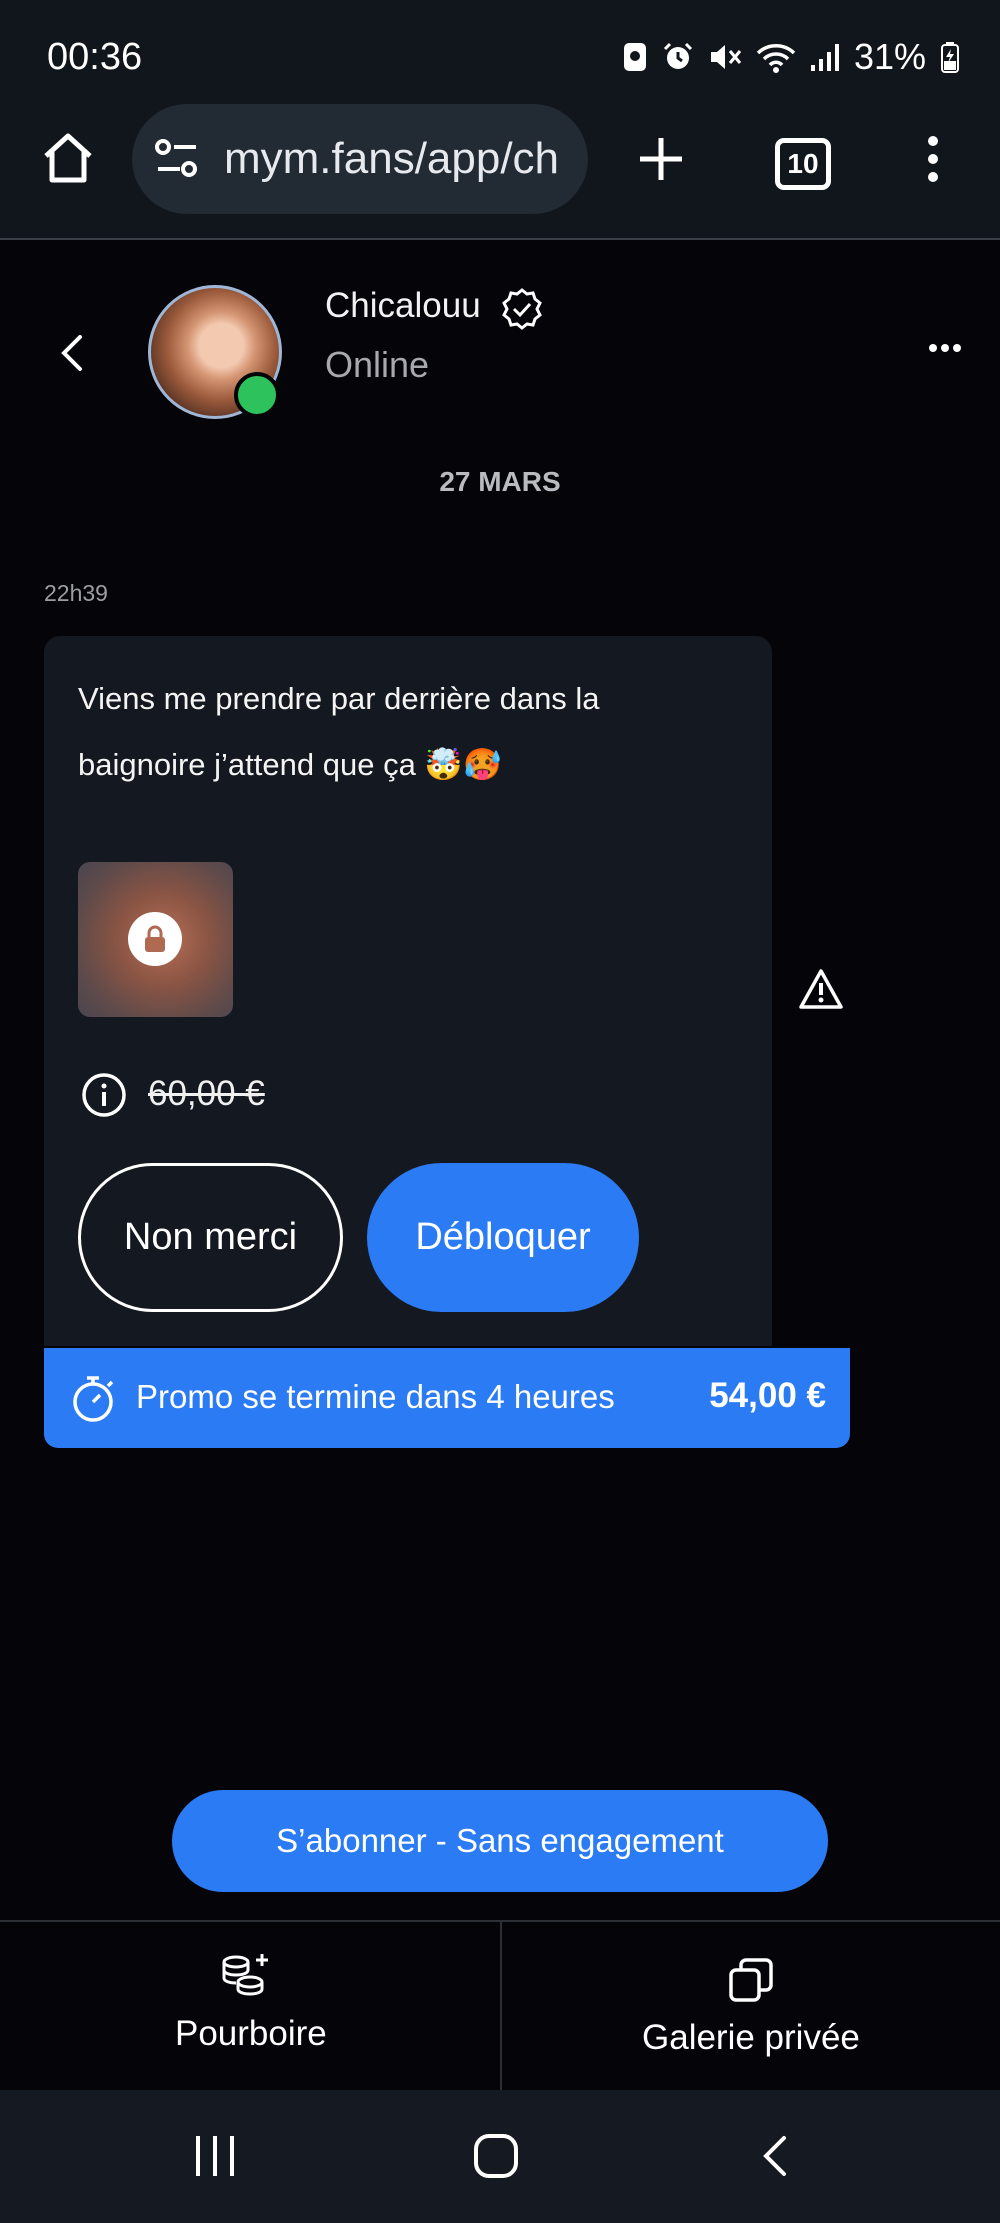 This screenshot has width=1000, height=2223. Describe the element at coordinates (776, 58) in the screenshot. I see `wifi-icon` at that location.